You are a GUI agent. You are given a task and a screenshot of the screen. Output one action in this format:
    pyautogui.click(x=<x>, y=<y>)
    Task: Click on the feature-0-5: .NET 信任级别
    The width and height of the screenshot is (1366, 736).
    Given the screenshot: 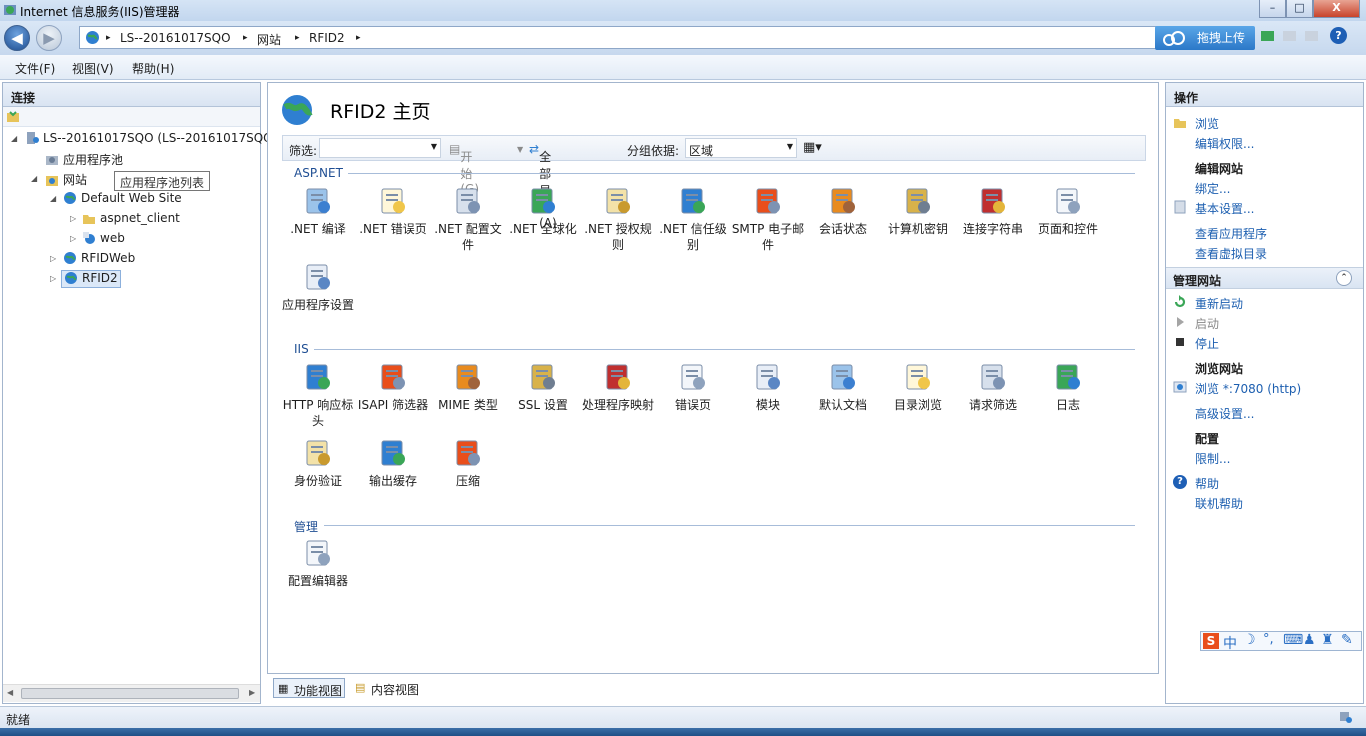 What is the action you would take?
    pyautogui.click(x=693, y=219)
    